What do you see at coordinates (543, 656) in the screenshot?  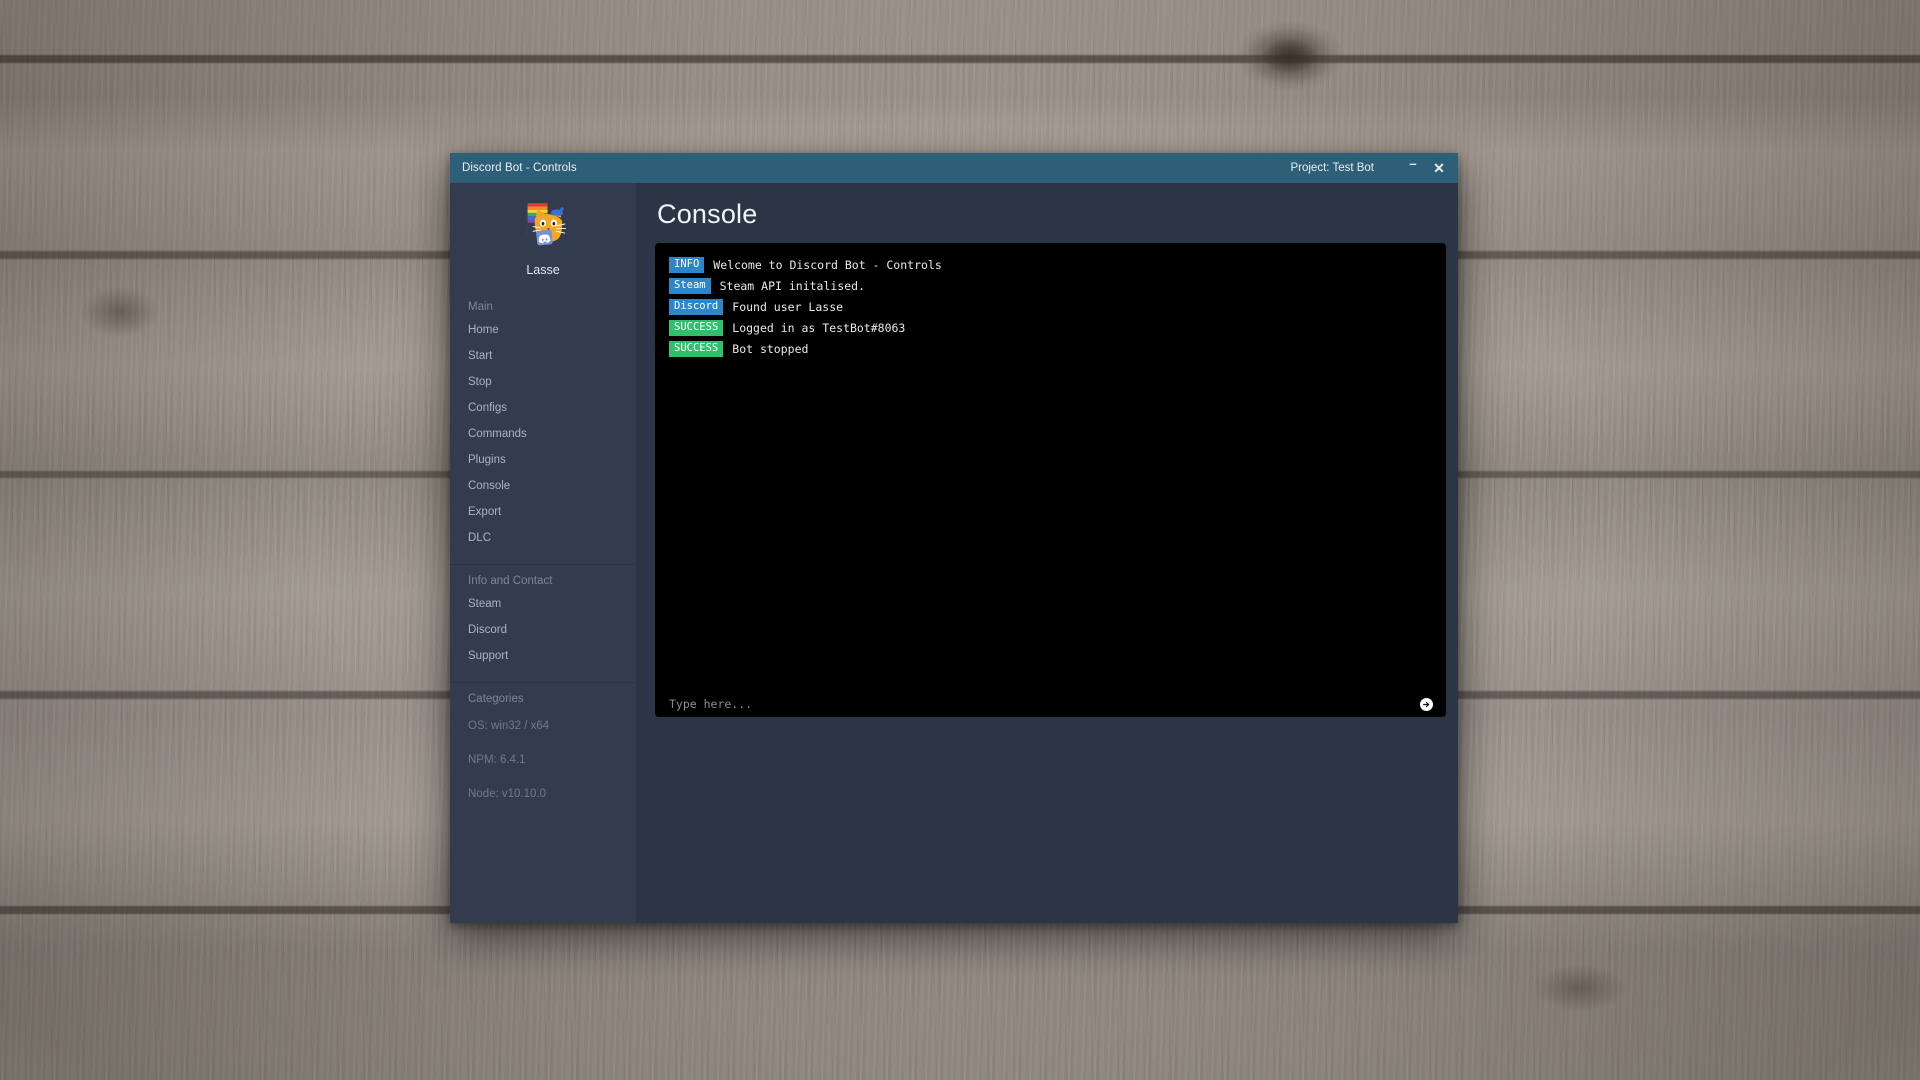 I see `sidebar-item-support: Support` at bounding box center [543, 656].